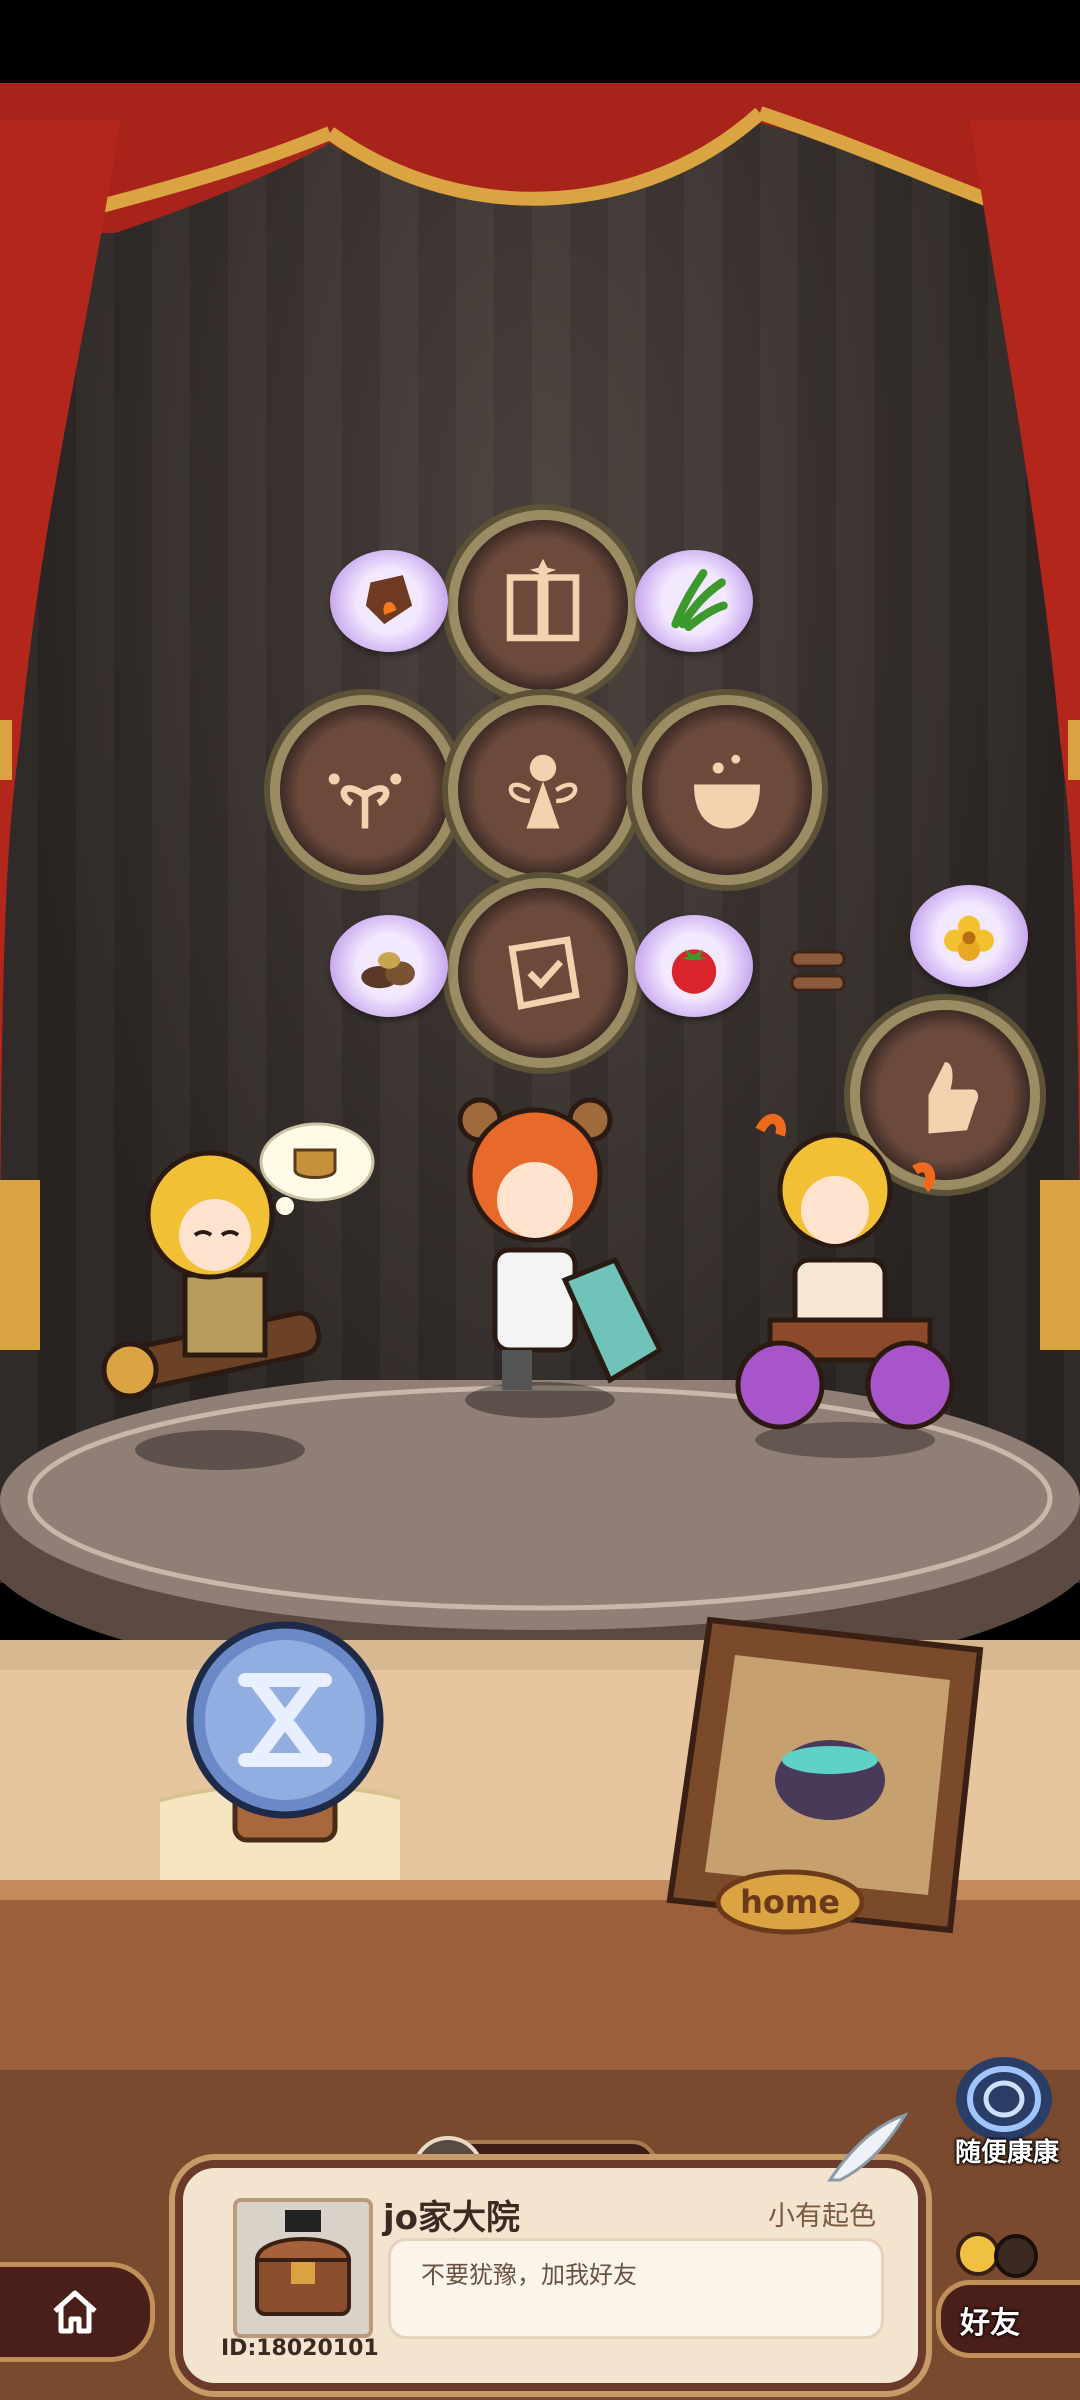 This screenshot has height=2400, width=1080. I want to click on sprout-badge, so click(365, 790).